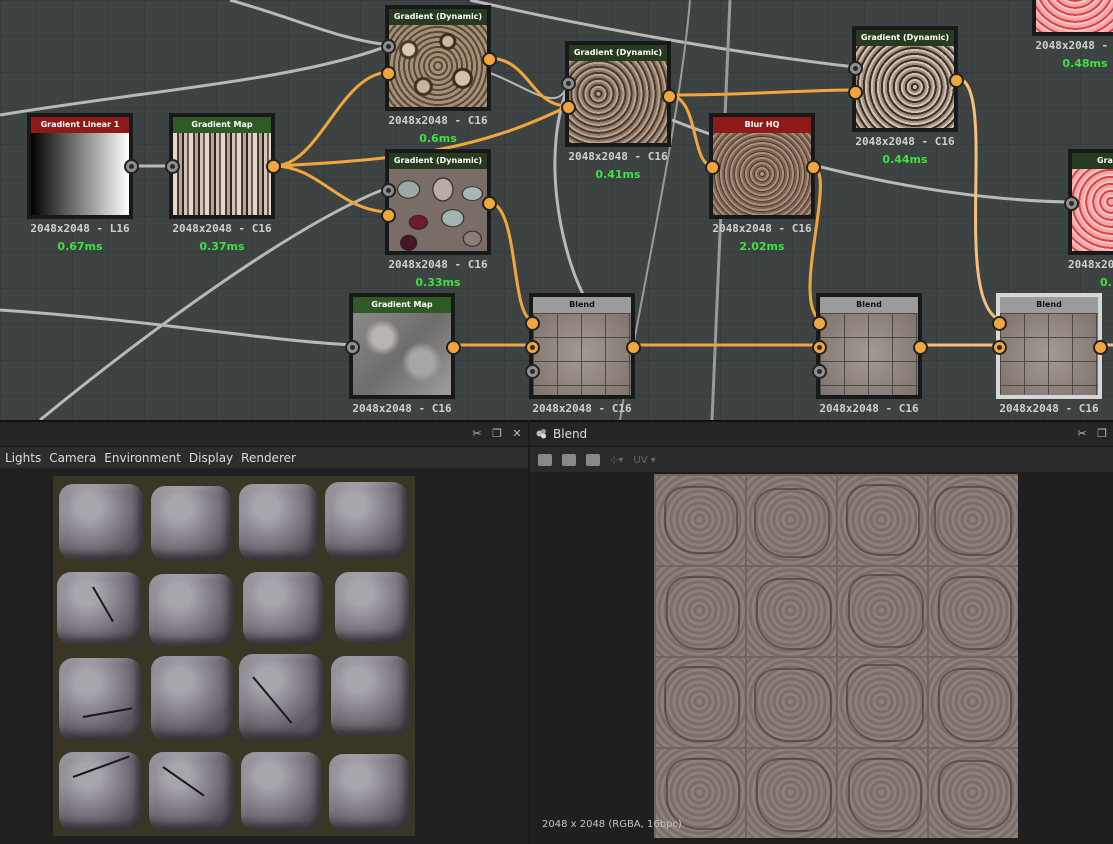 Image resolution: width=1113 pixels, height=844 pixels. What do you see at coordinates (1092, 433) in the screenshot?
I see `titlebar-icons: ✂ ❐` at bounding box center [1092, 433].